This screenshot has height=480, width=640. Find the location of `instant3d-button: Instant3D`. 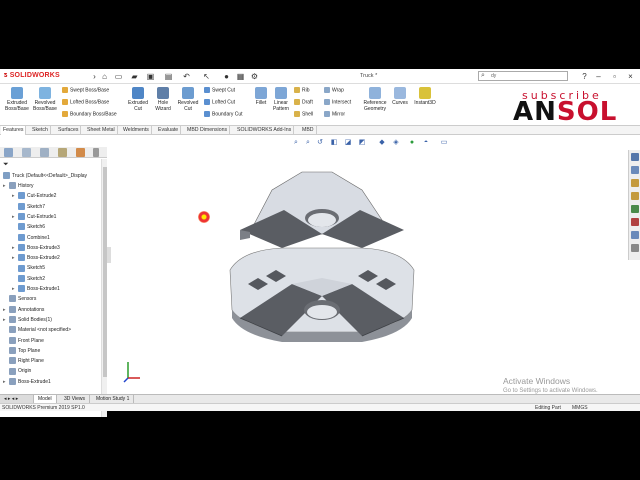

instant3d-button: Instant3D is located at coordinates (425, 96).